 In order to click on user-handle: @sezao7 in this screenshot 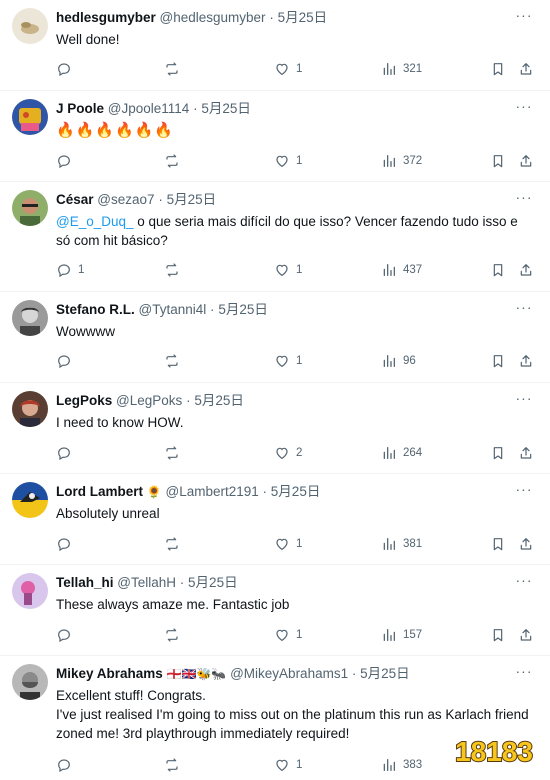, I will do `click(125, 199)`.